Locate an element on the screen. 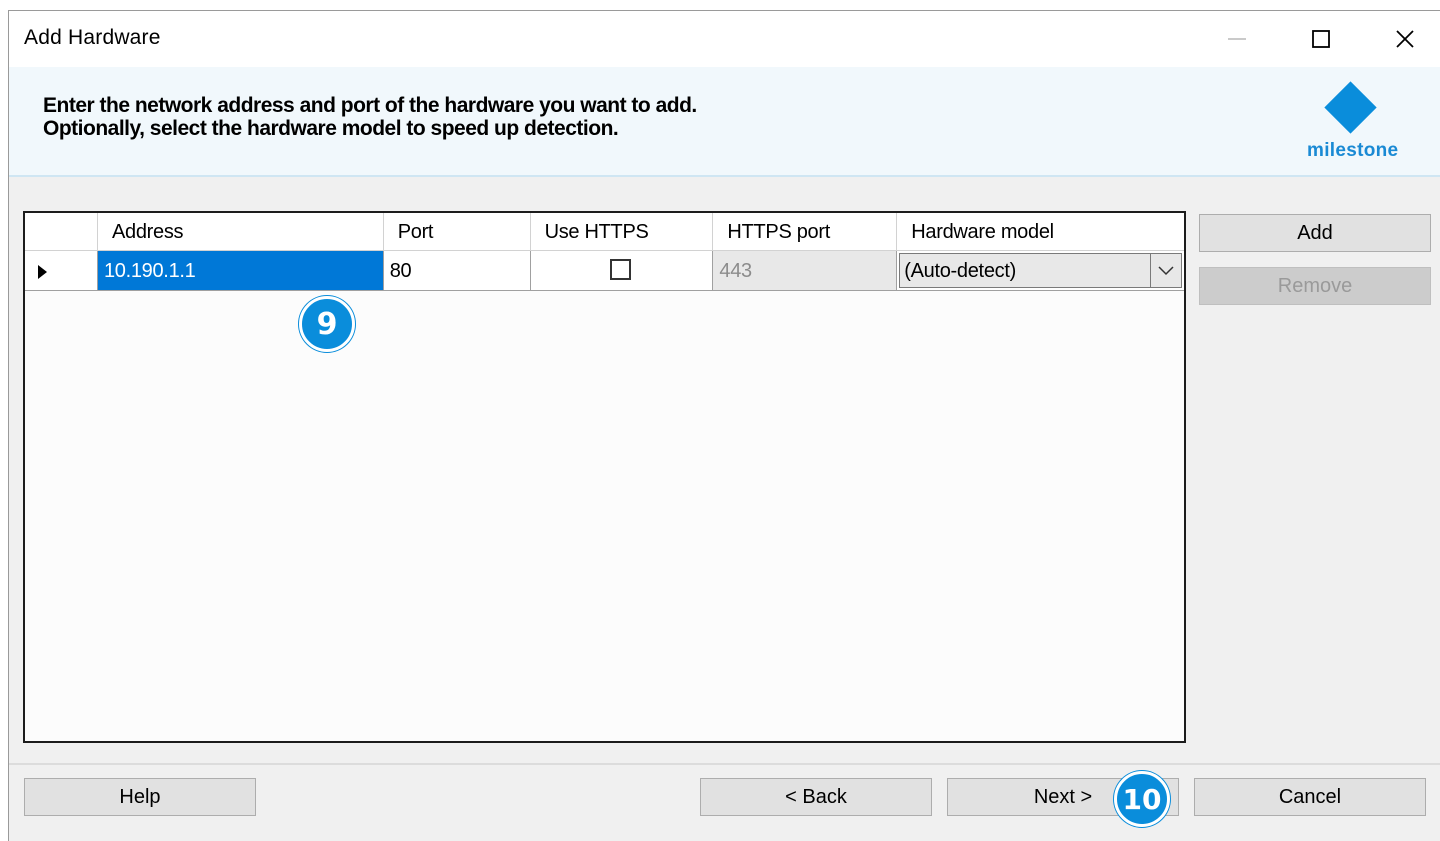 The width and height of the screenshot is (1440, 841). help-button: Help is located at coordinates (140, 797).